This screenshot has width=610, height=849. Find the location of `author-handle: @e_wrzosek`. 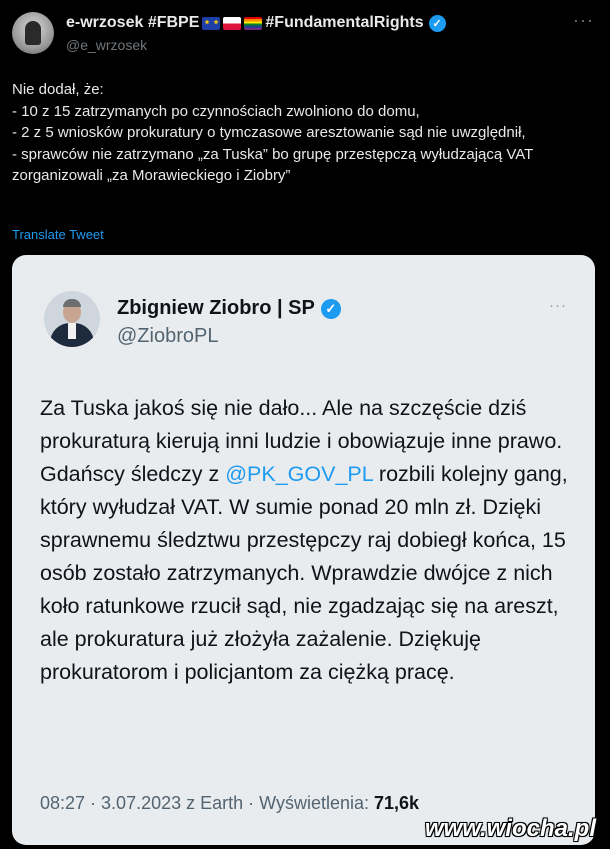

author-handle: @e_wrzosek is located at coordinates (106, 45).